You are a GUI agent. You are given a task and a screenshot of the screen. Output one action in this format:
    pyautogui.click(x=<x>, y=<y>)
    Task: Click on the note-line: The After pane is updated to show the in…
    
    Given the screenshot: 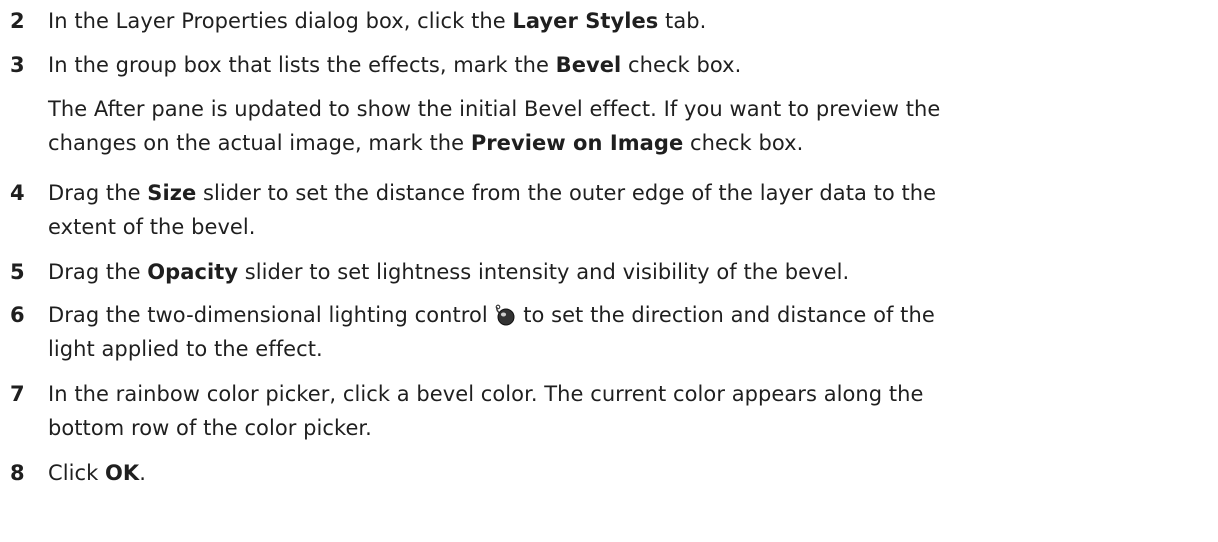 What is the action you would take?
    pyautogui.click(x=494, y=109)
    